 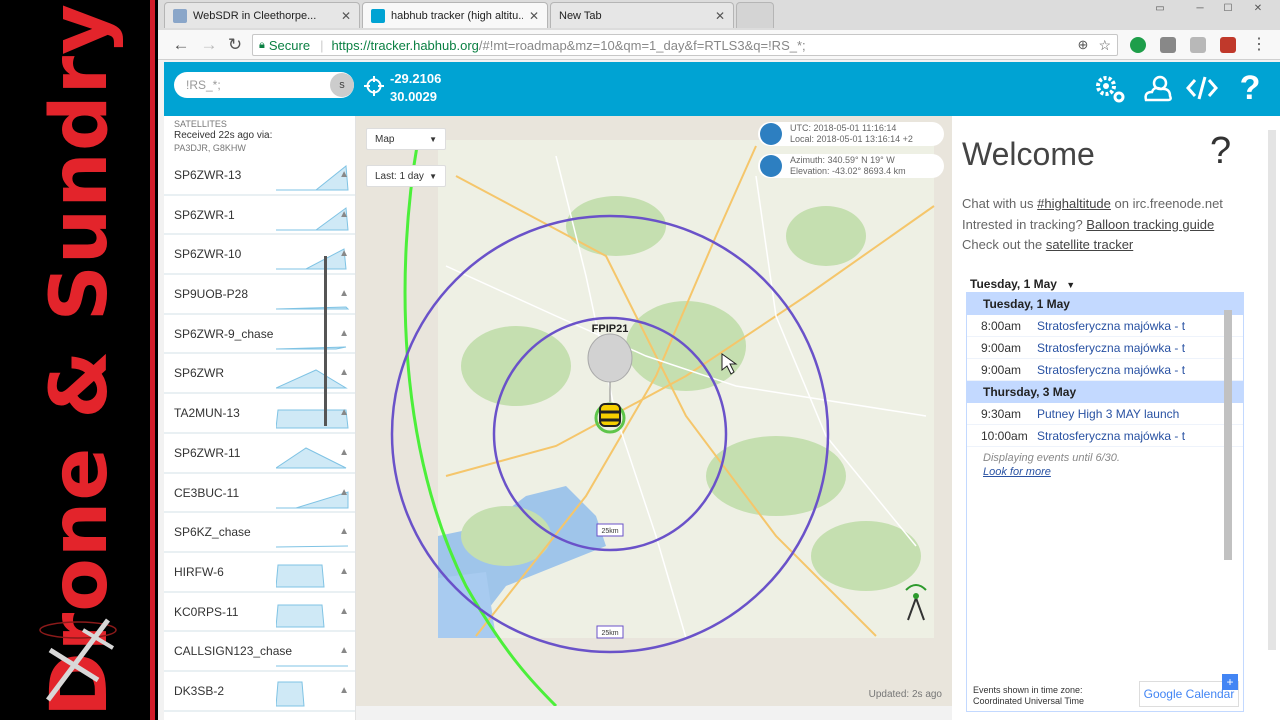 What do you see at coordinates (1202, 88) in the screenshot?
I see `embed-code-icon` at bounding box center [1202, 88].